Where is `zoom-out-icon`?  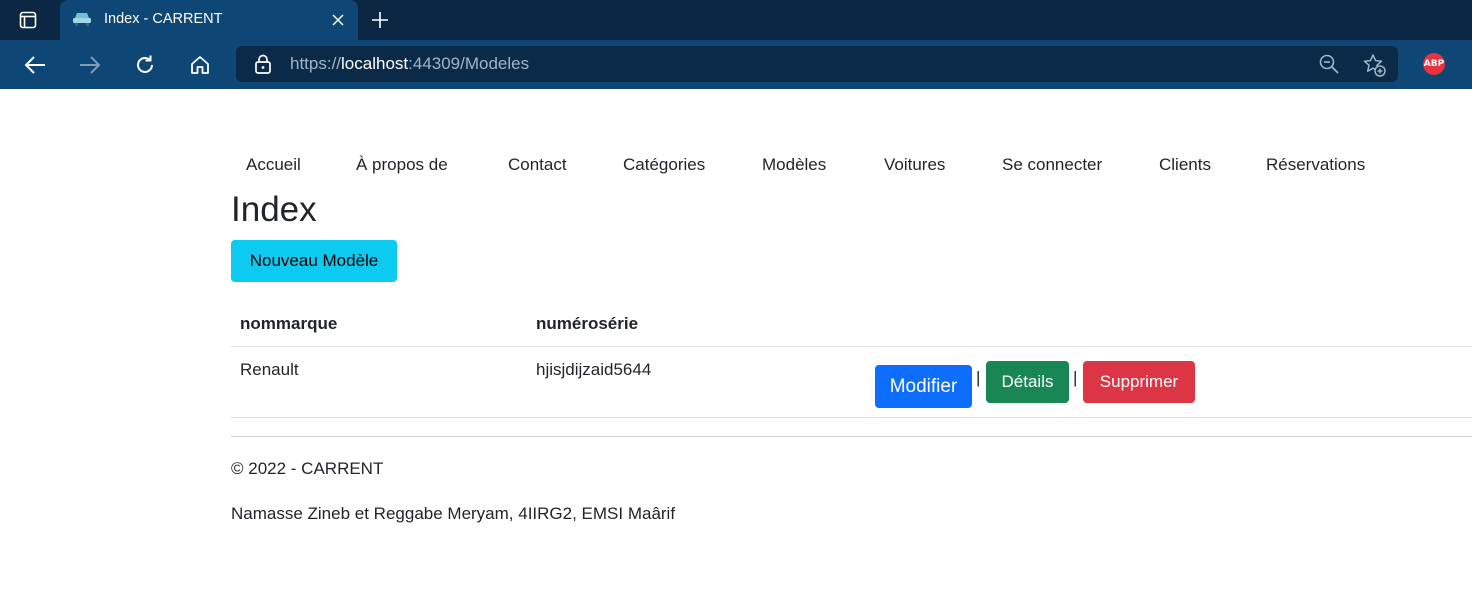 zoom-out-icon is located at coordinates (1329, 64).